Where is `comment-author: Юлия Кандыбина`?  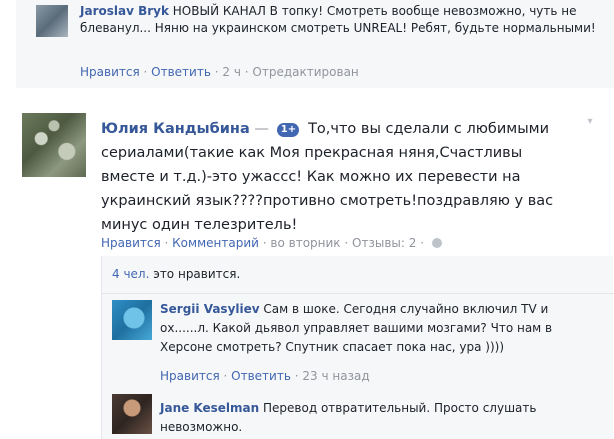
comment-author: Юлия Кандыбина is located at coordinates (175, 129).